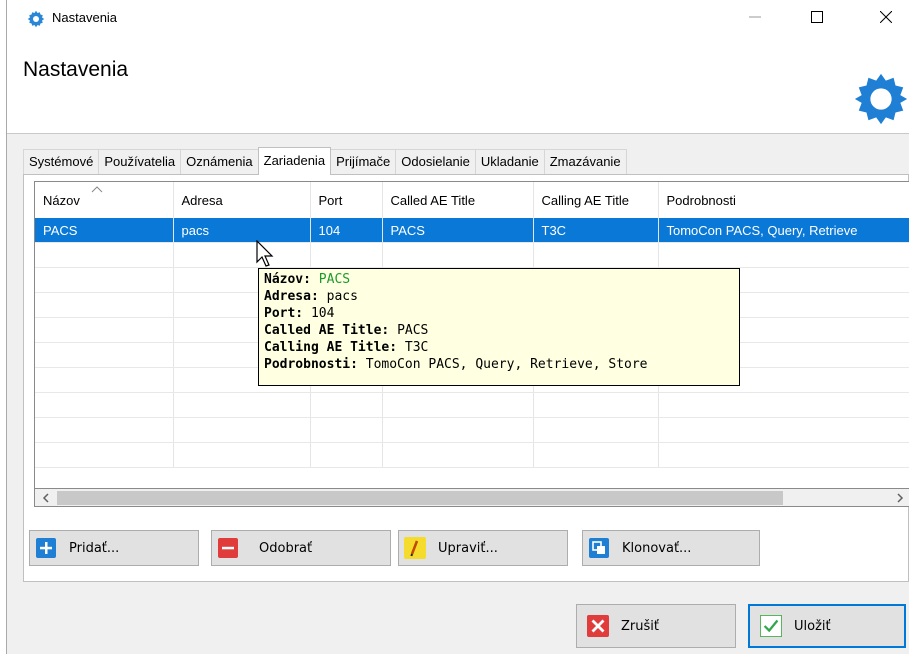 Image resolution: width=909 pixels, height=654 pixels. Describe the element at coordinates (599, 548) in the screenshot. I see `clone-icon` at that location.